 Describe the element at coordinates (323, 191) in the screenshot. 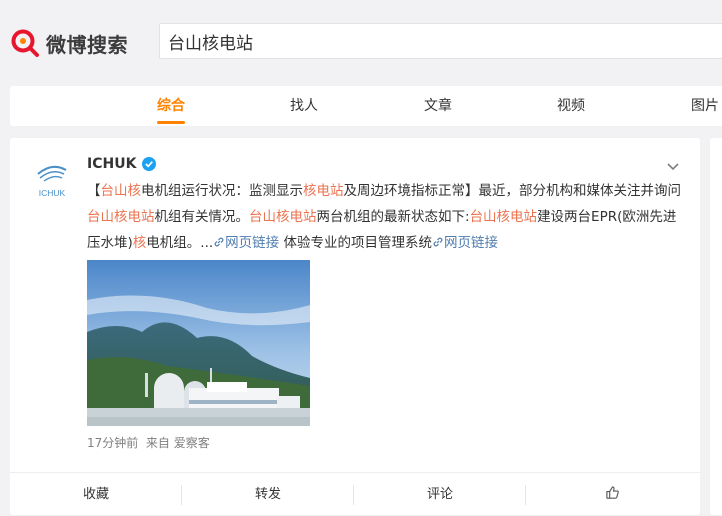

I see `keyword-highlight: 核电站` at that location.